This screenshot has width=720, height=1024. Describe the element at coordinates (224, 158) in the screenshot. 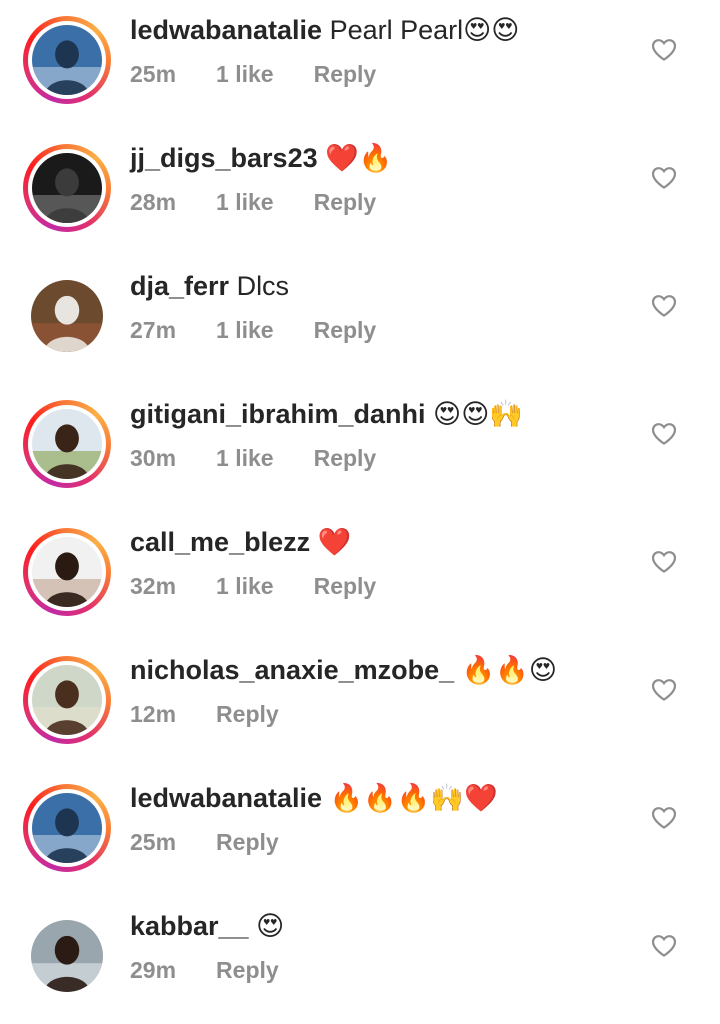

I see `comment-username: jj_digs_bars23` at that location.